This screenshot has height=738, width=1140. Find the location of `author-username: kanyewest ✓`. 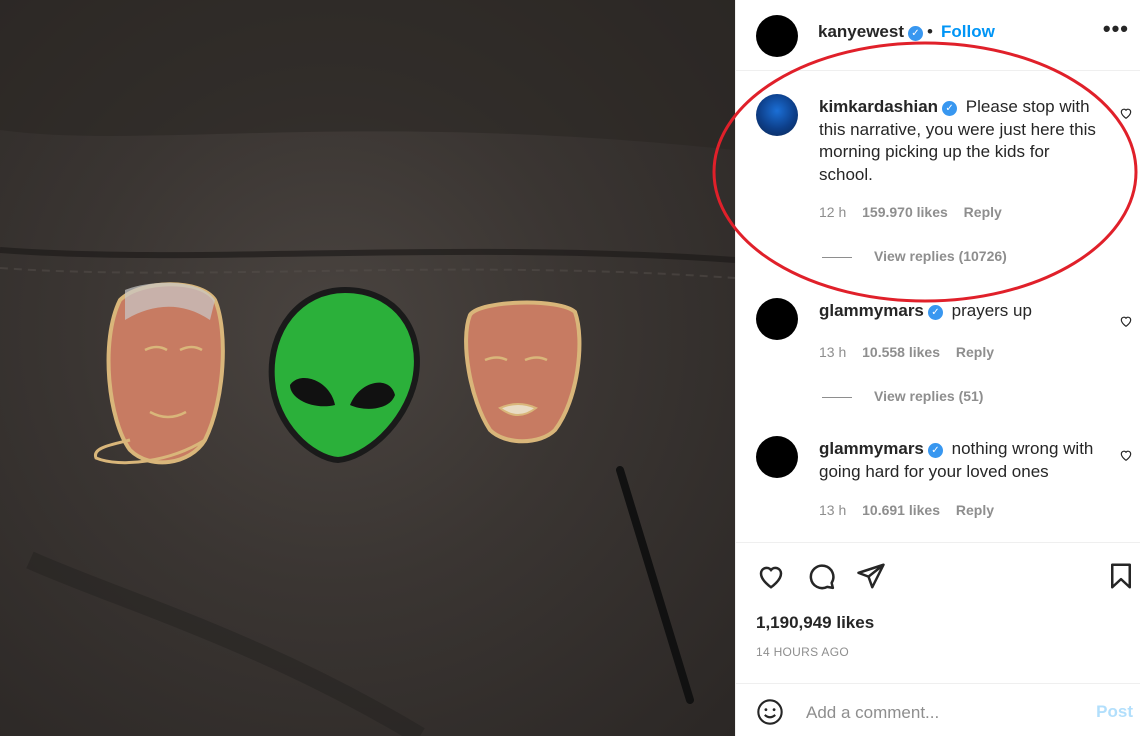

author-username: kanyewest ✓ is located at coordinates (870, 32).